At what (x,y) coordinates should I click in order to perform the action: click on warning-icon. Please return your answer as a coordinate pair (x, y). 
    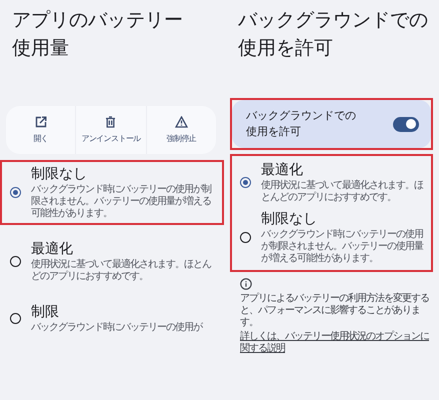
    Looking at the image, I should click on (181, 122).